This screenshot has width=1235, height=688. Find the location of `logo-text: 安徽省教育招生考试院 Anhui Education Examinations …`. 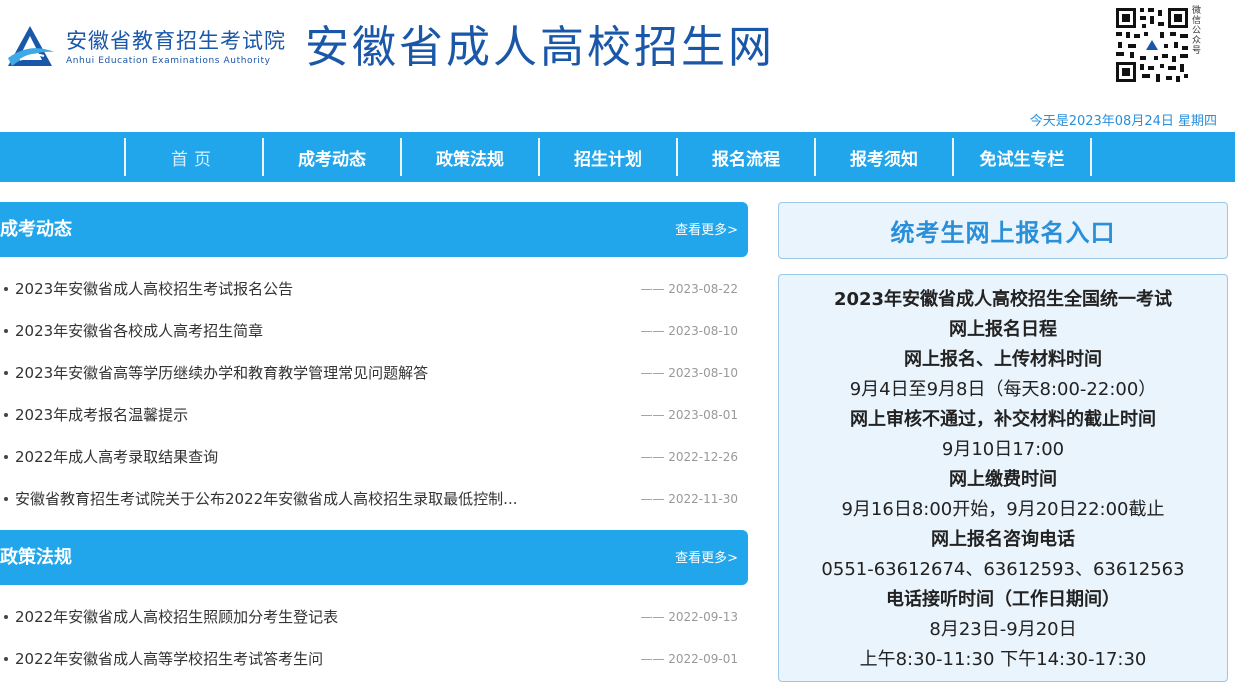

logo-text: 安徽省教育招生考试院 Anhui Education Examinations … is located at coordinates (176, 48).